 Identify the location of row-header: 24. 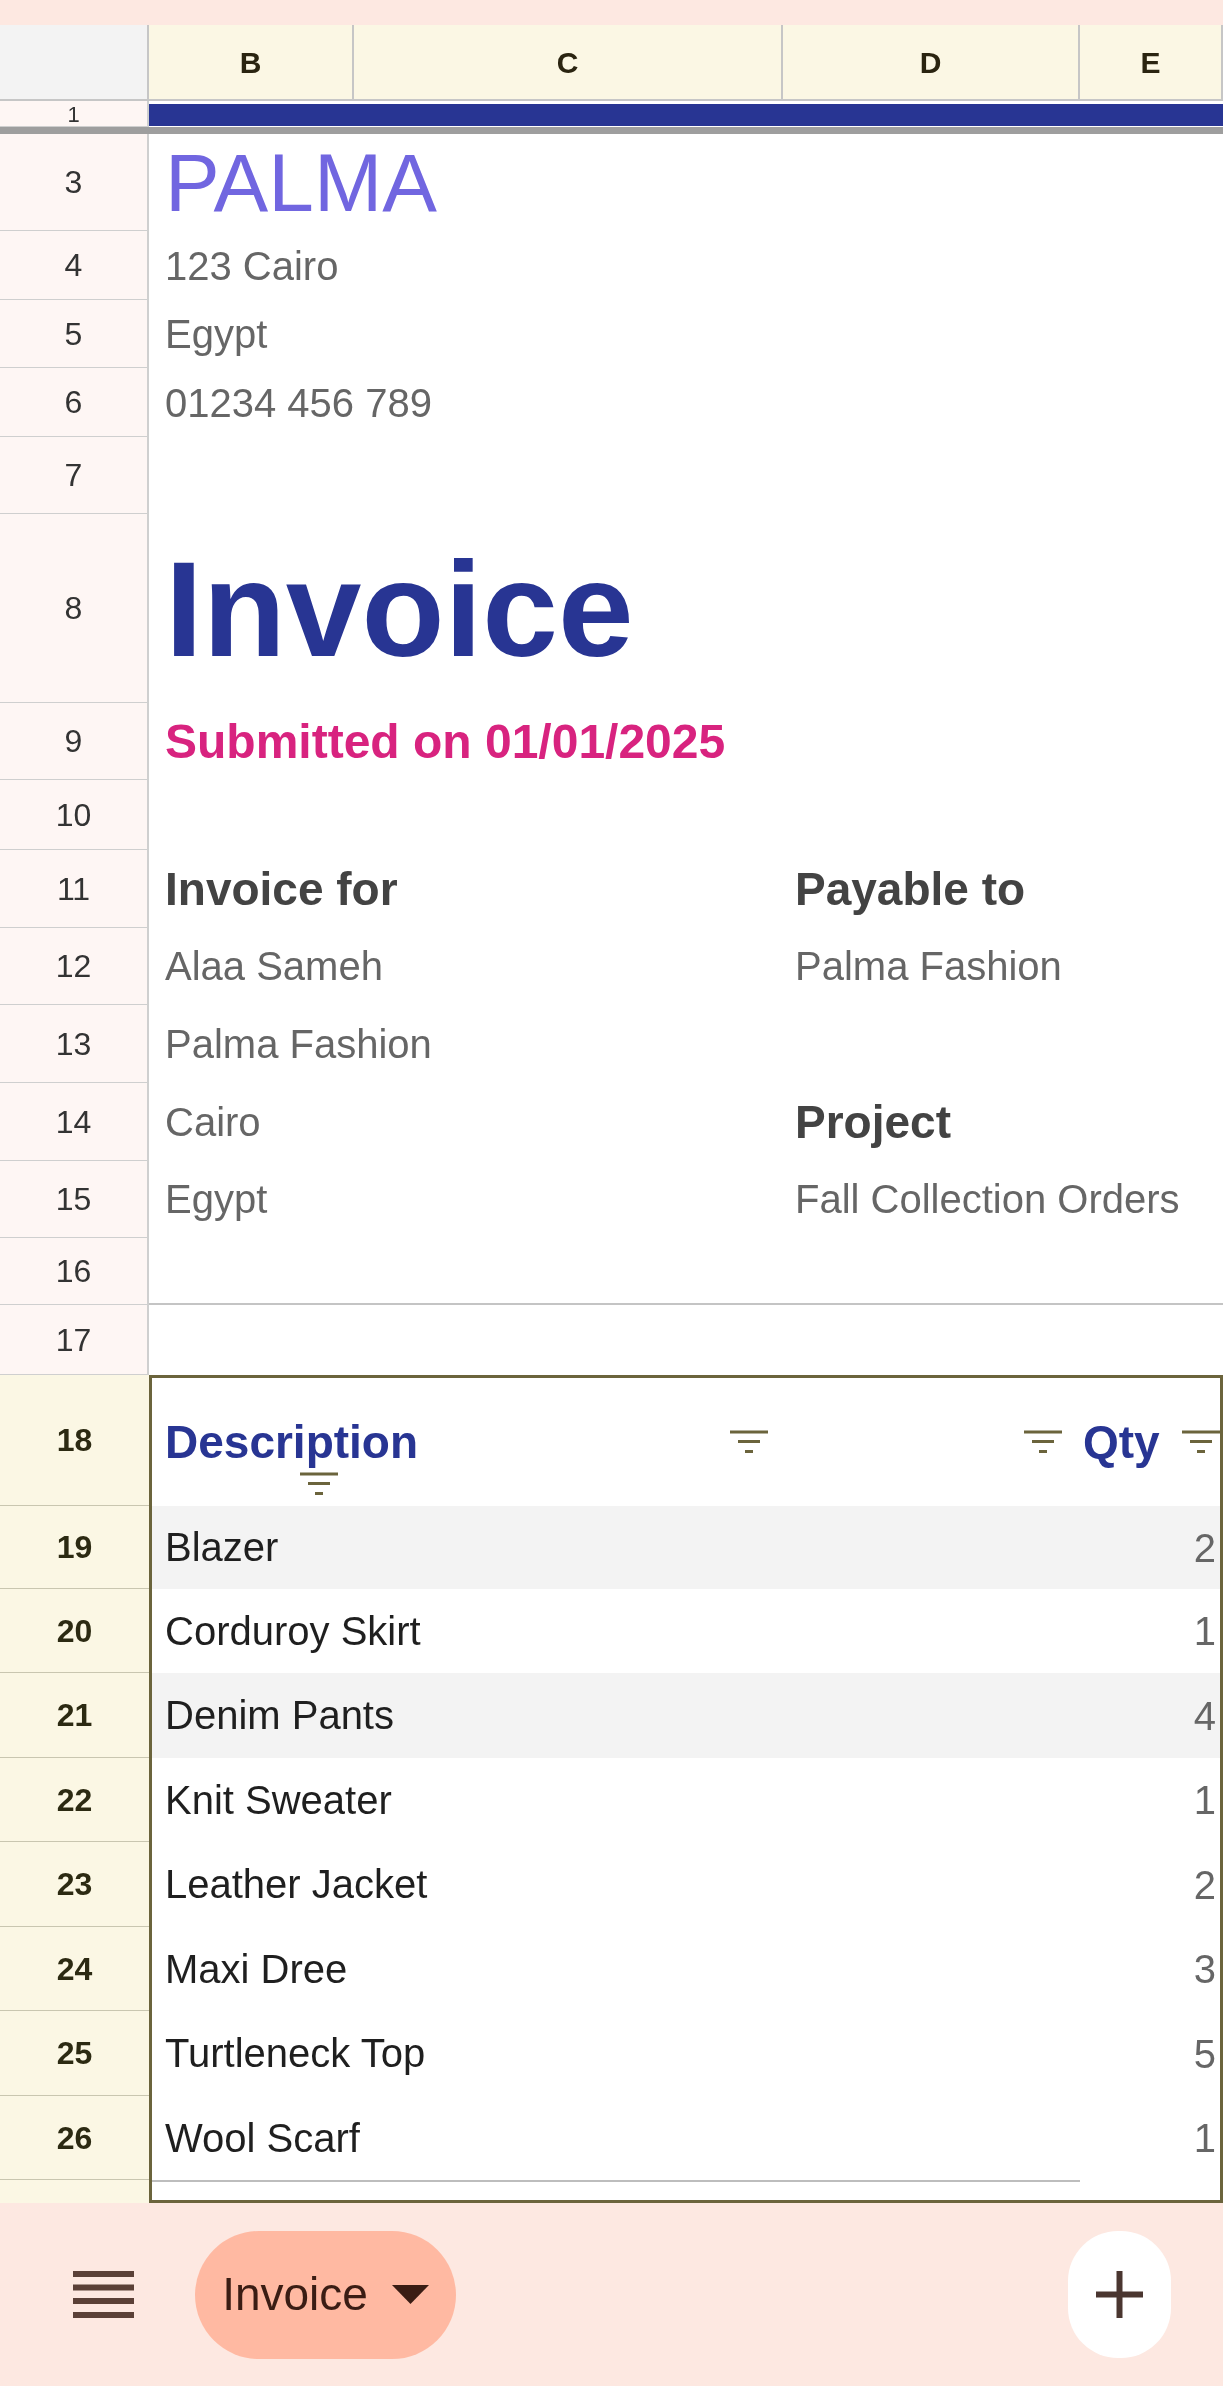
(74, 1969).